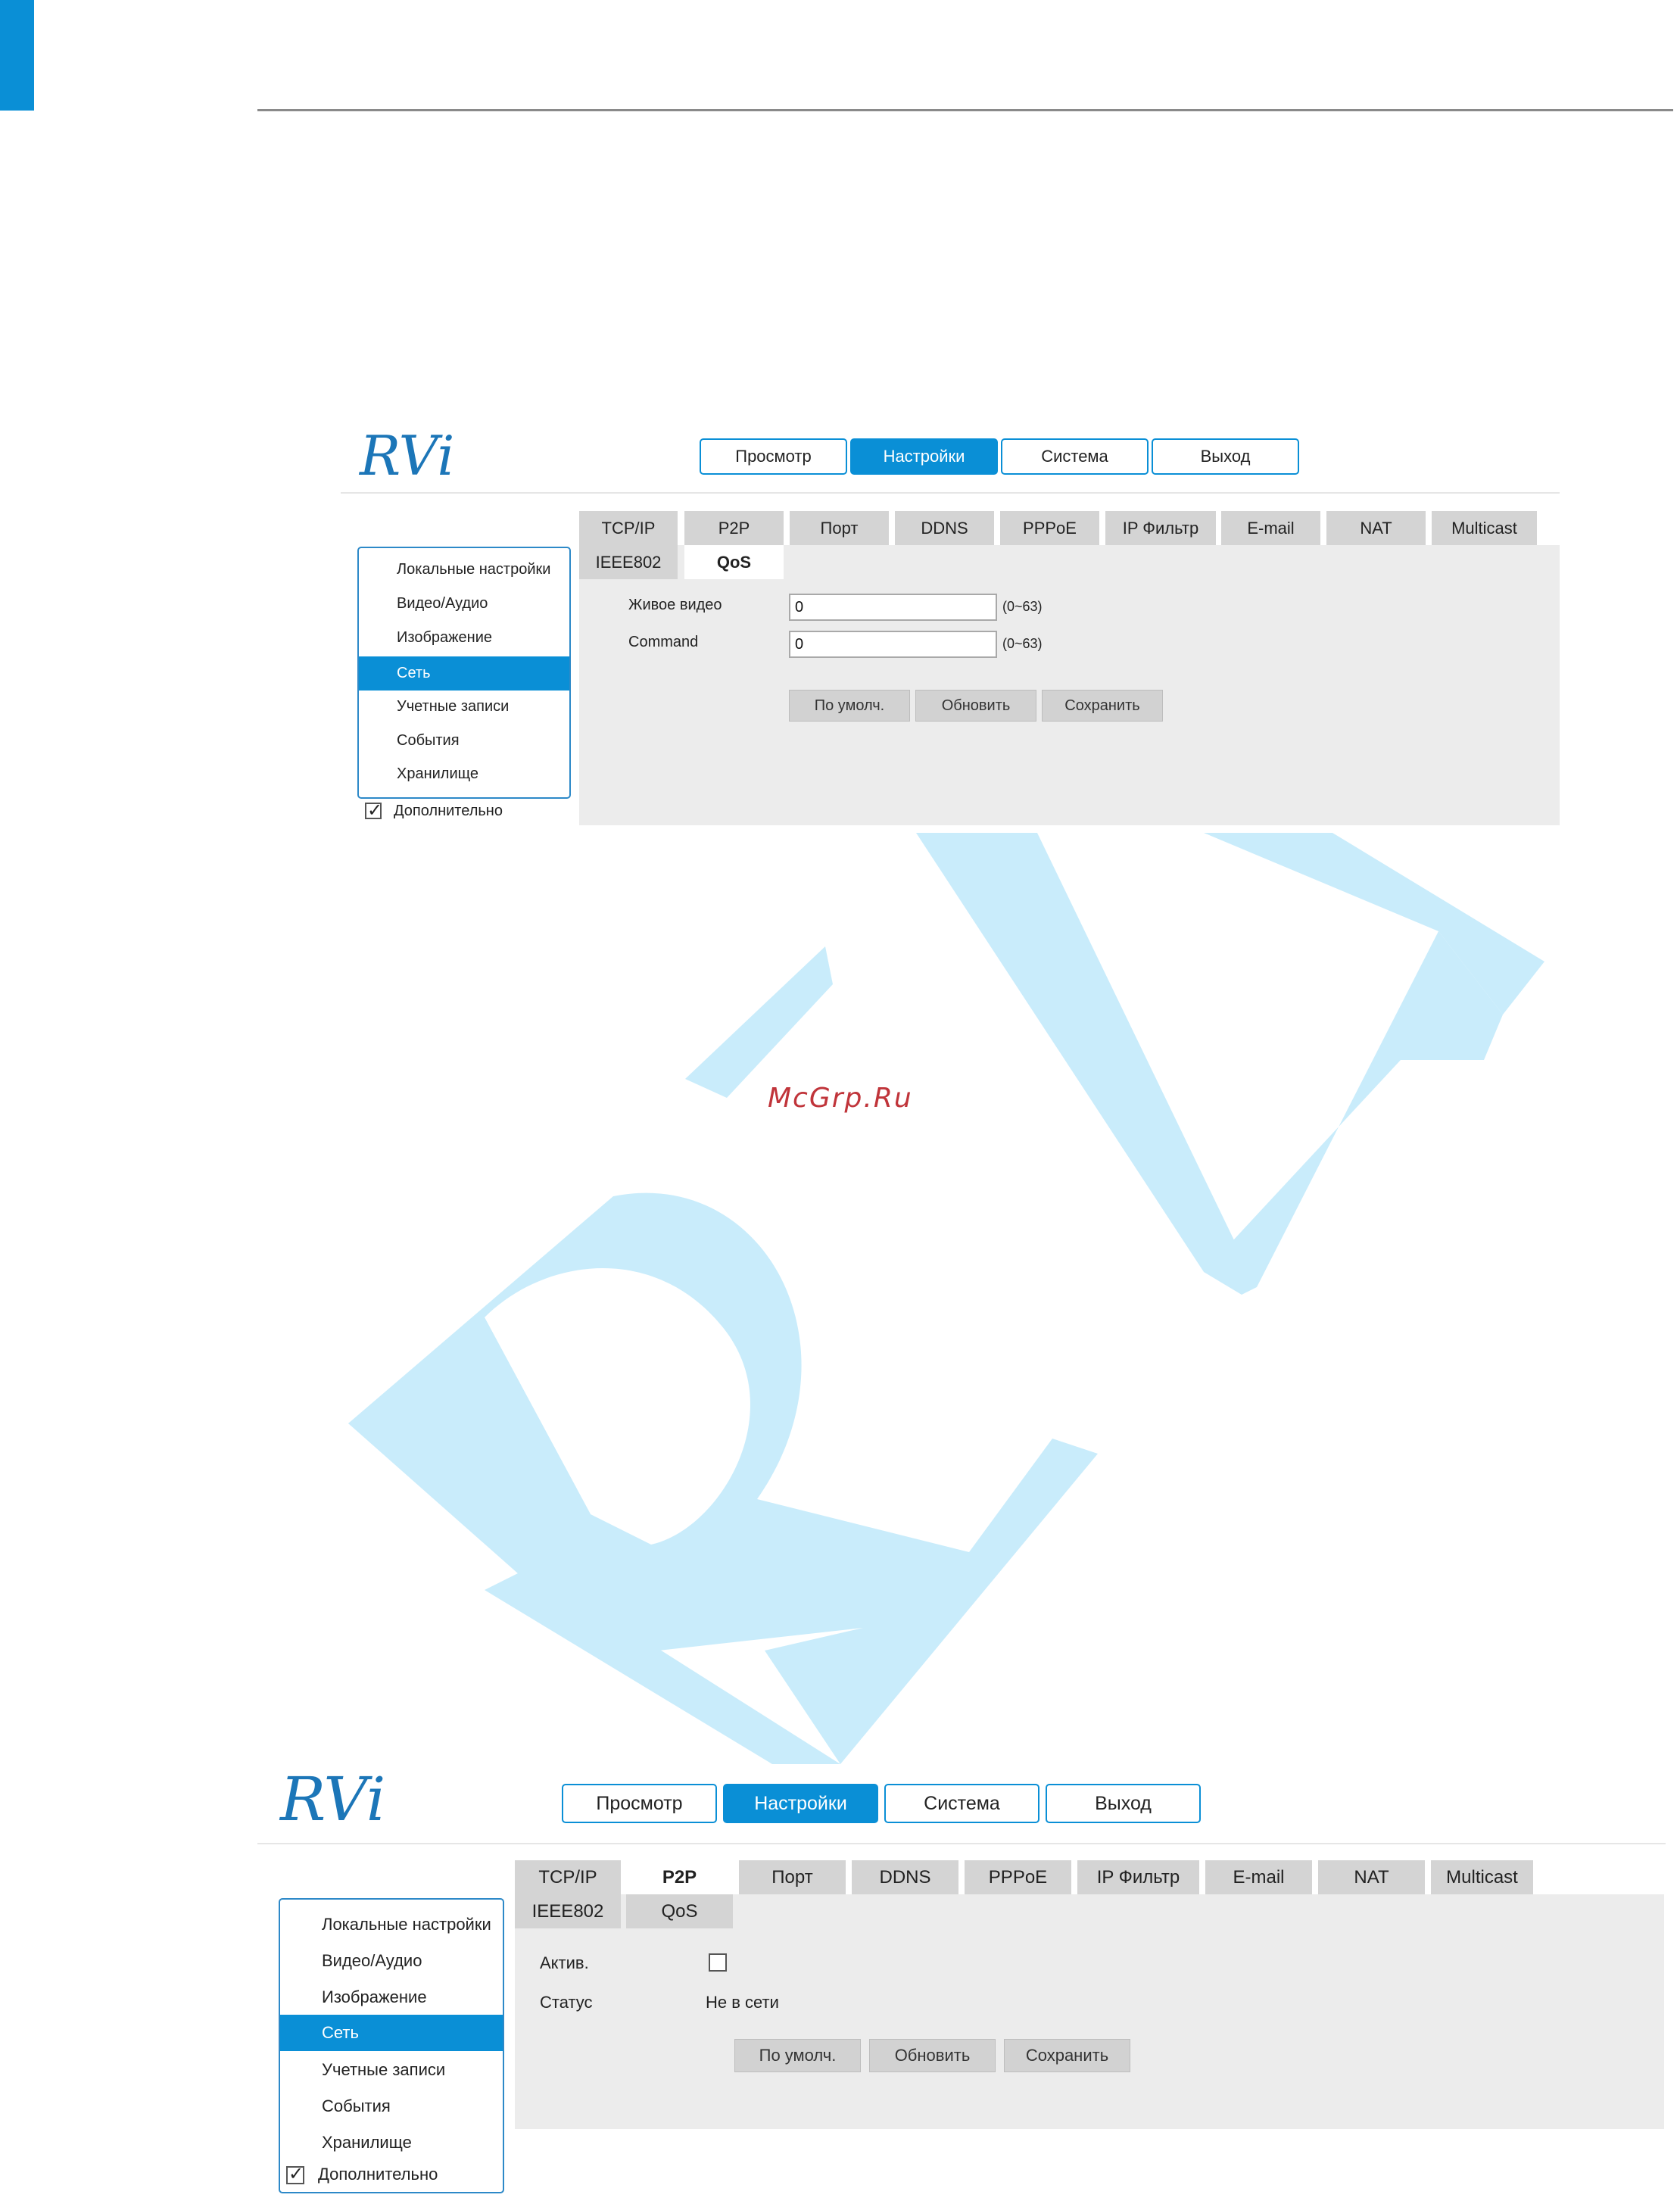 This screenshot has width=1680, height=2204. Describe the element at coordinates (663, 642) in the screenshot. I see `command-label: Command` at that location.